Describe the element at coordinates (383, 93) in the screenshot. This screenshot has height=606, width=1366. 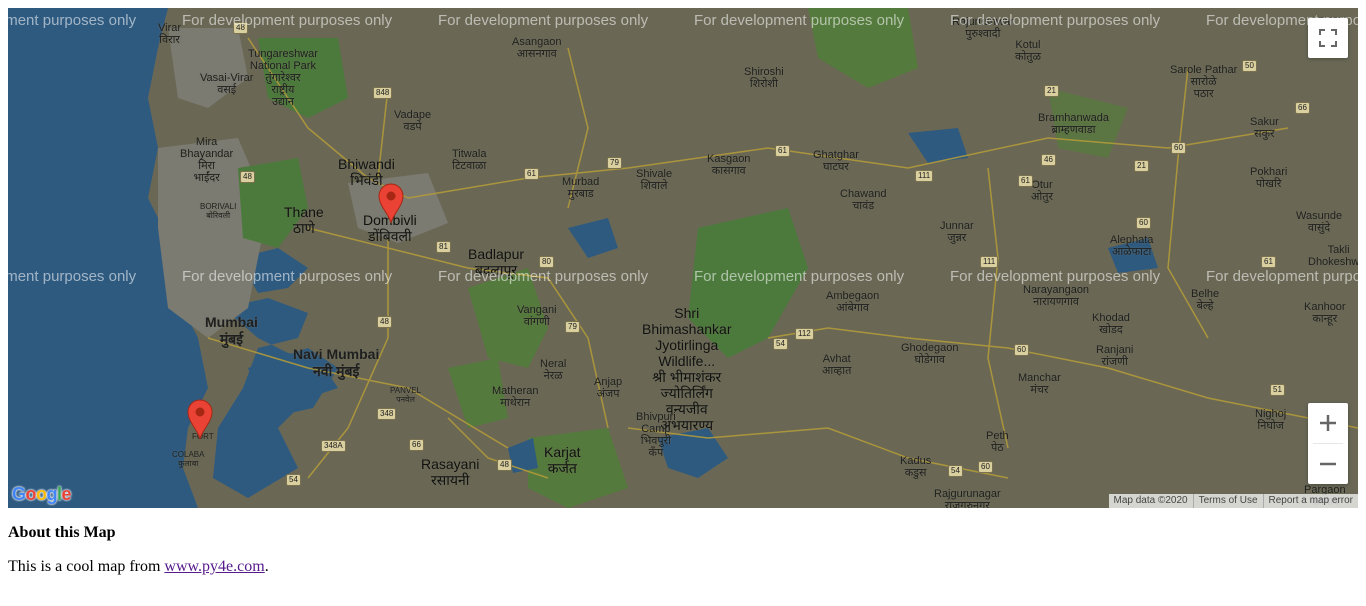
I see `road-shield: 848` at that location.